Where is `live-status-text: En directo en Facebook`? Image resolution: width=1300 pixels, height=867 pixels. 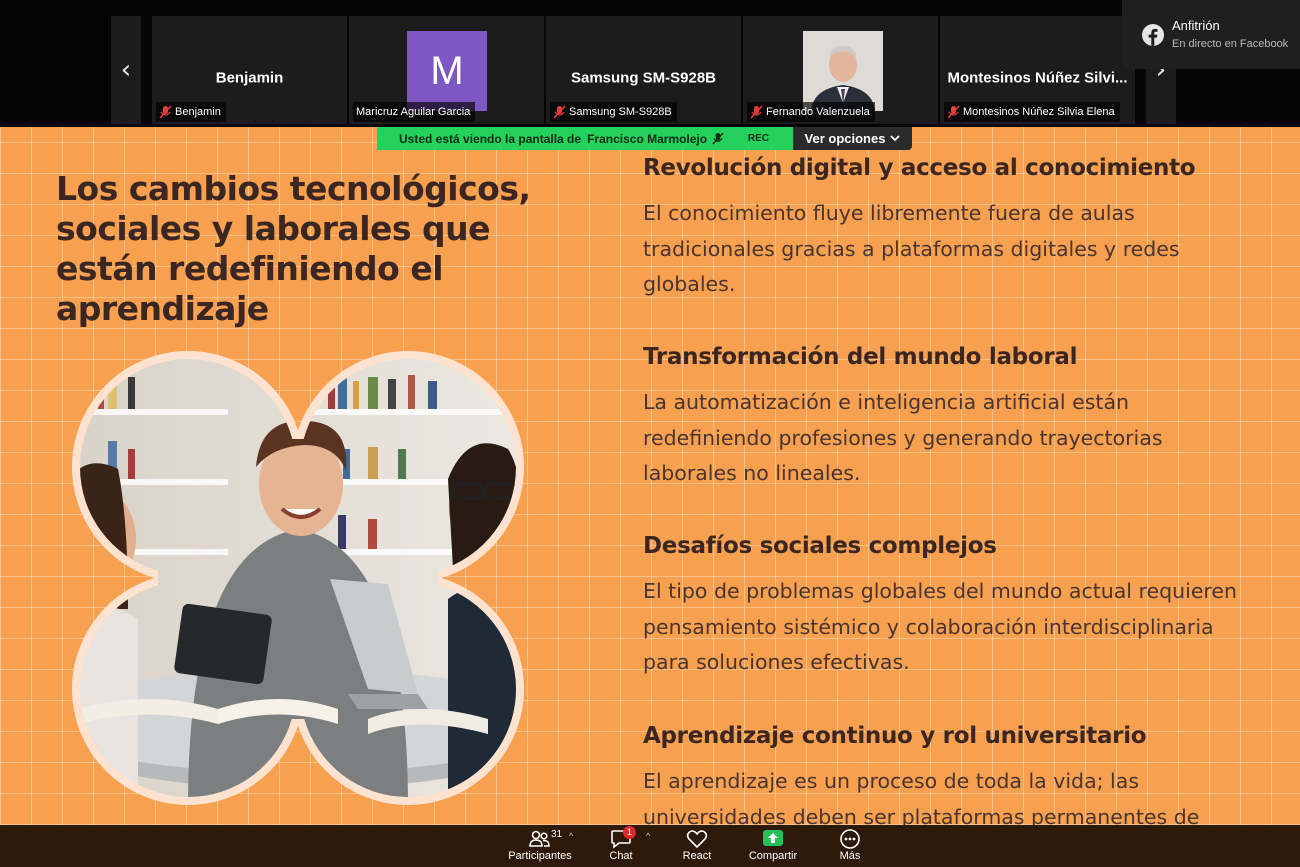 live-status-text: En directo en Facebook is located at coordinates (1230, 44).